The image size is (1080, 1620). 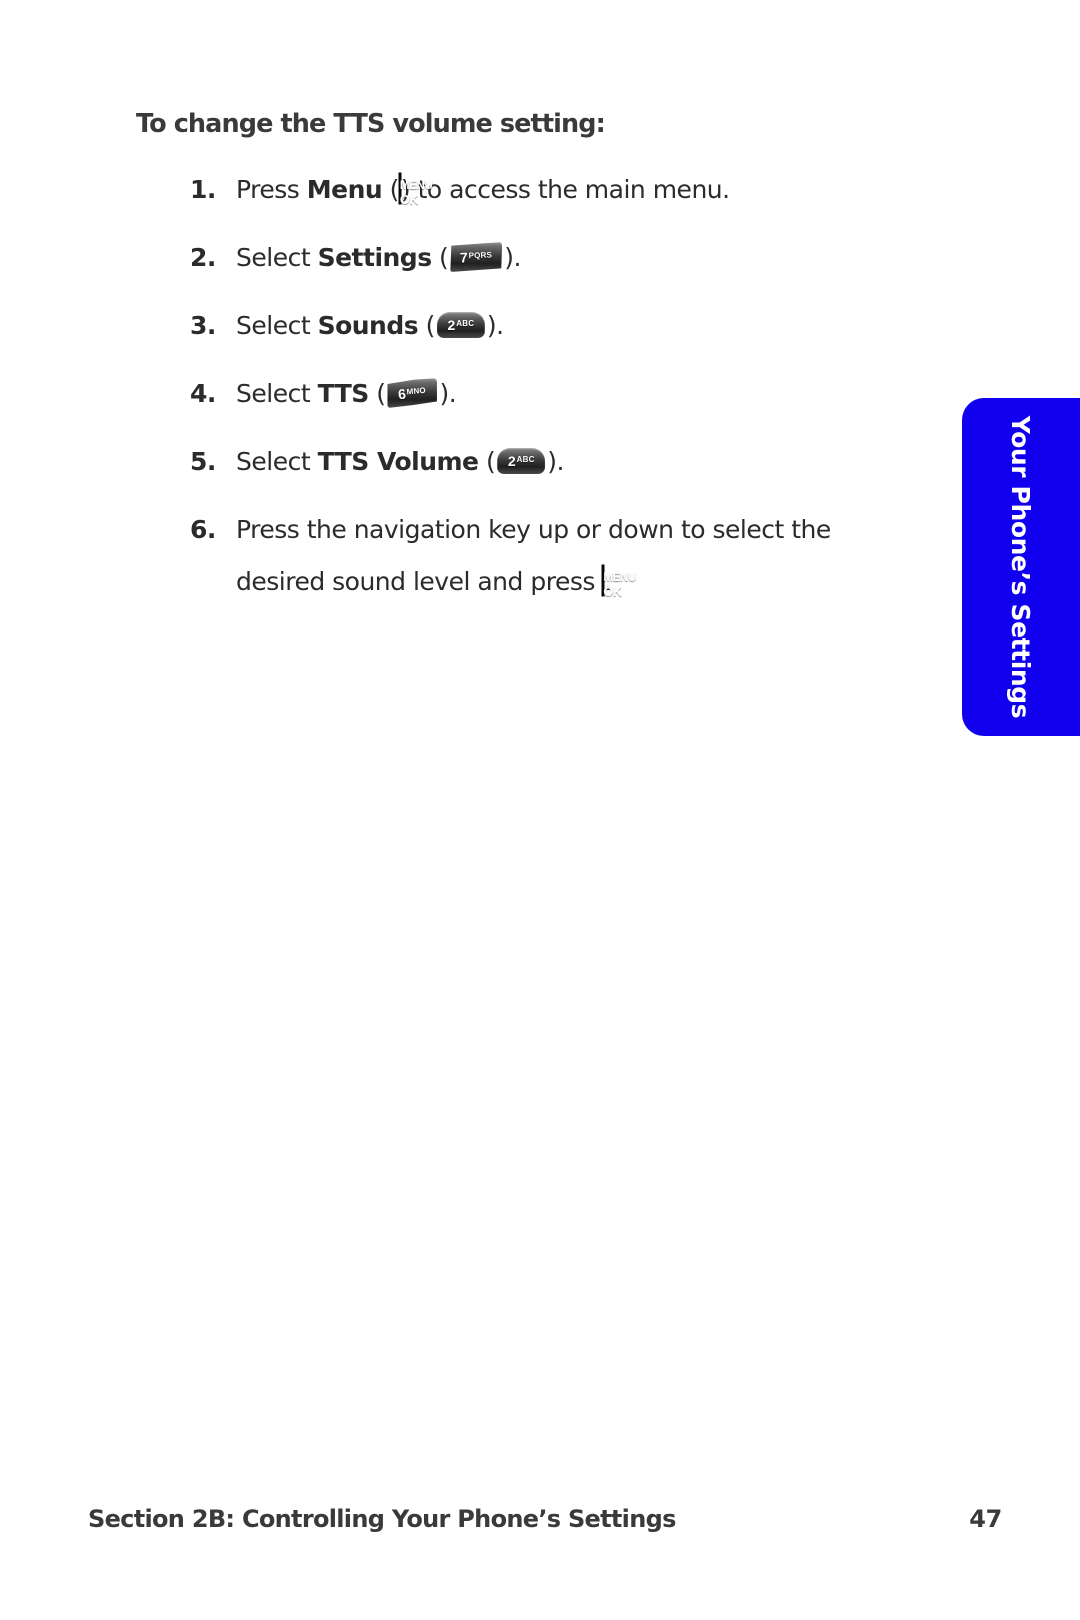 I want to click on emphasis-text: Sounds, so click(x=368, y=325).